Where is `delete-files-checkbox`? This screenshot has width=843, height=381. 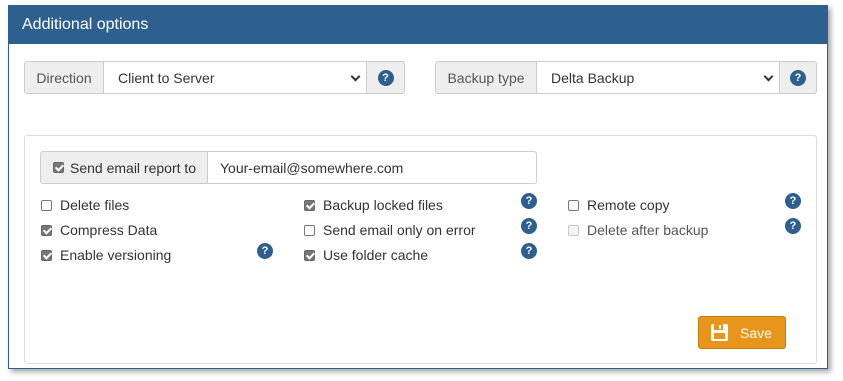
delete-files-checkbox is located at coordinates (46, 205).